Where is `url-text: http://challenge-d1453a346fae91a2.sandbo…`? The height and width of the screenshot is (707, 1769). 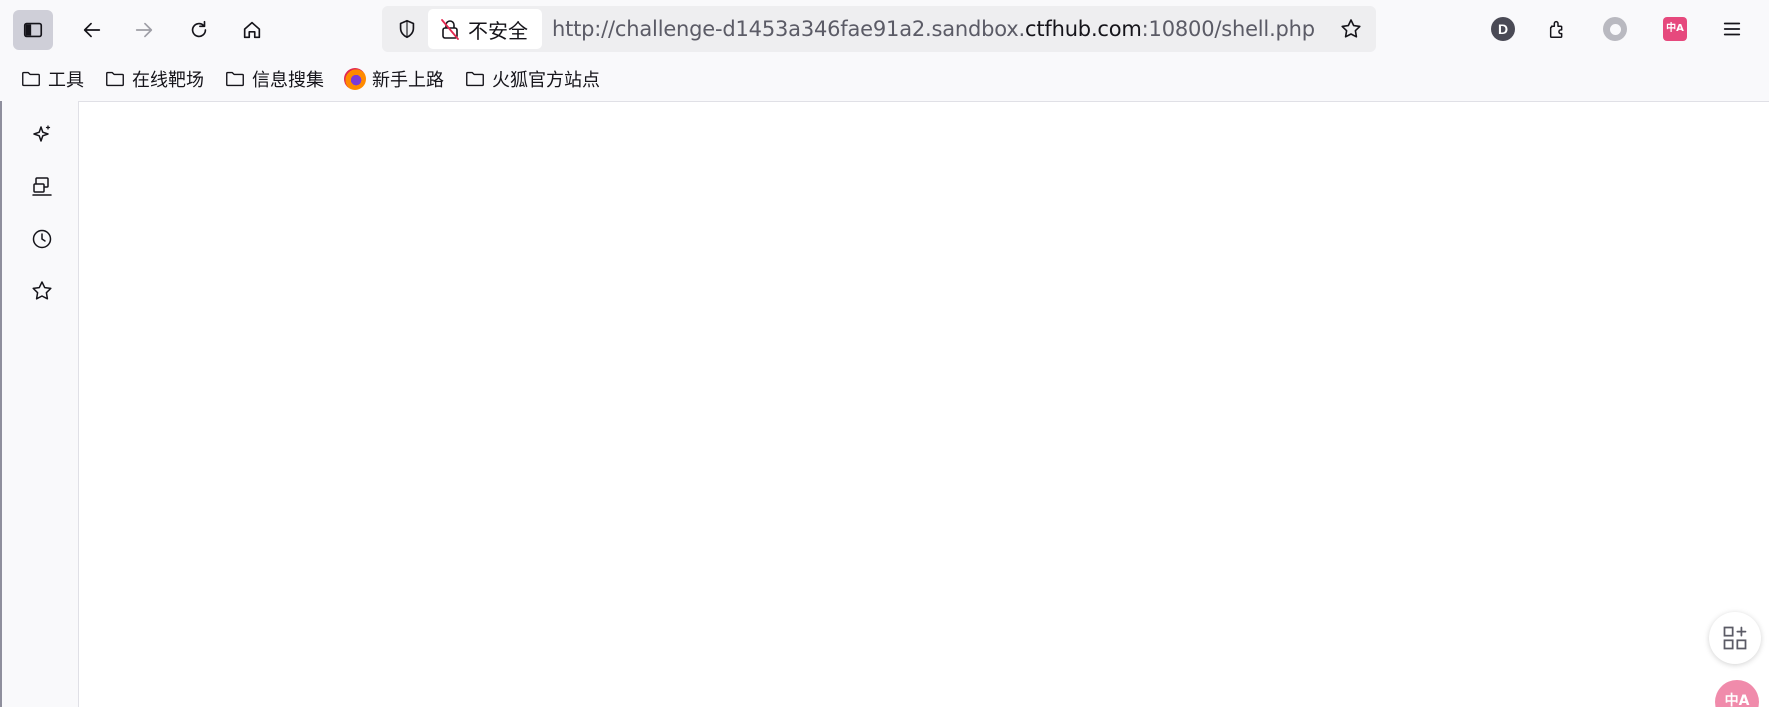 url-text: http://challenge-d1453a346fae91a2.sandbo… is located at coordinates (933, 29).